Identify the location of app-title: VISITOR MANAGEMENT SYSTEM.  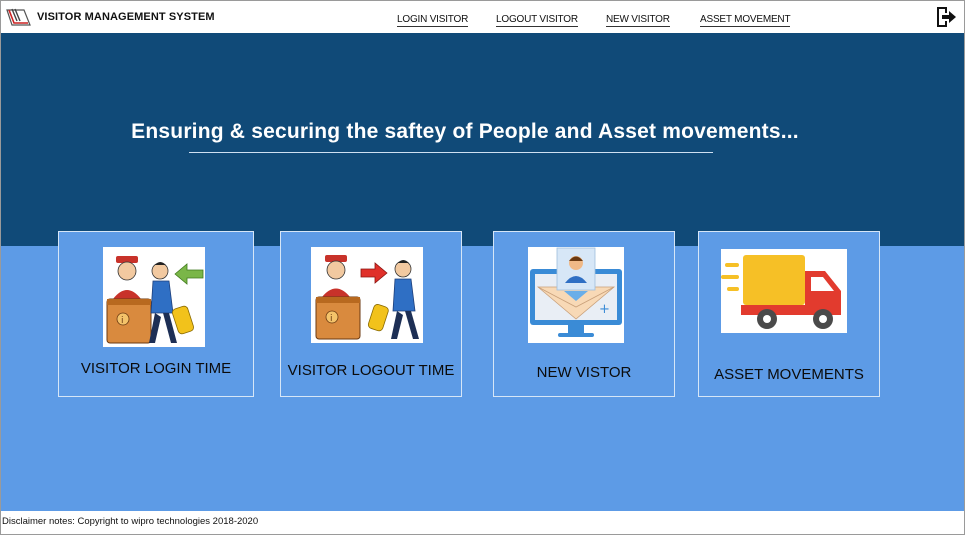
(126, 17).